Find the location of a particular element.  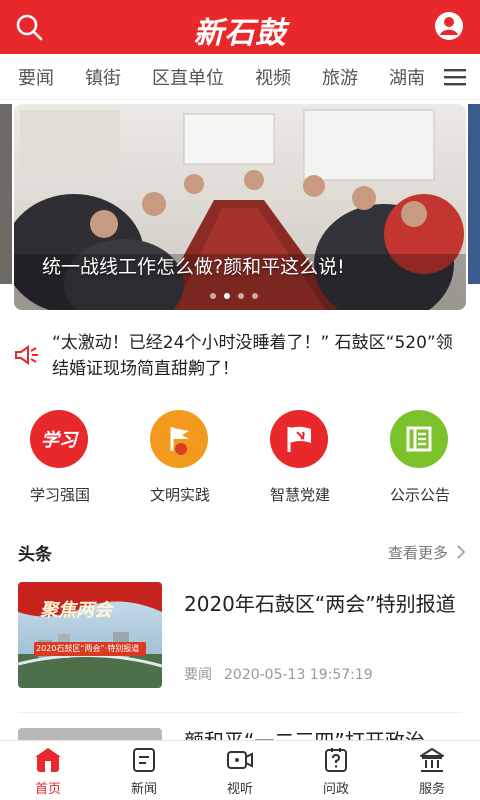

nav-label: 新闻 is located at coordinates (143, 789).